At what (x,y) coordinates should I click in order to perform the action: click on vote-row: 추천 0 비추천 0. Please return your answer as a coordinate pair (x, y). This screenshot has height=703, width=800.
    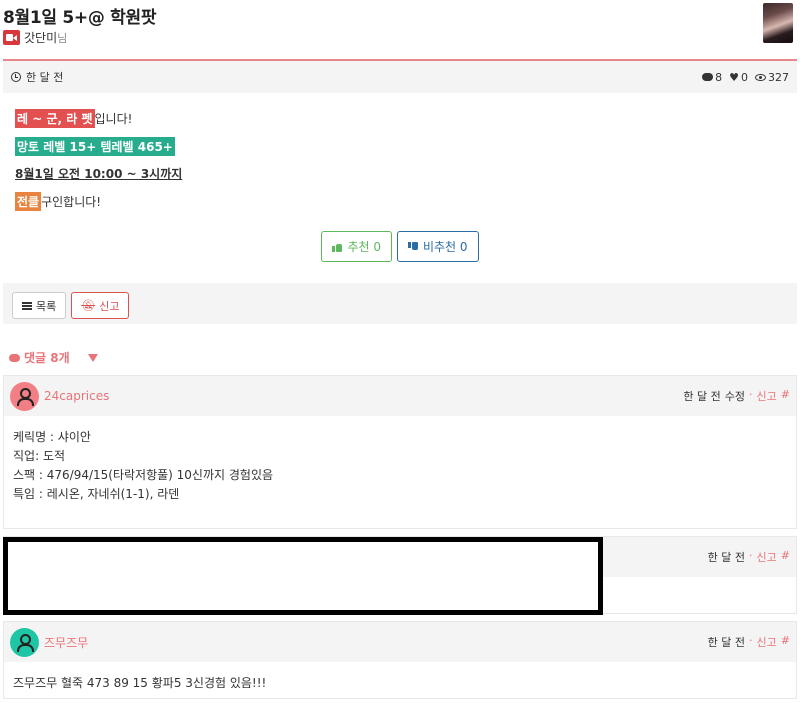
    Looking at the image, I should click on (400, 246).